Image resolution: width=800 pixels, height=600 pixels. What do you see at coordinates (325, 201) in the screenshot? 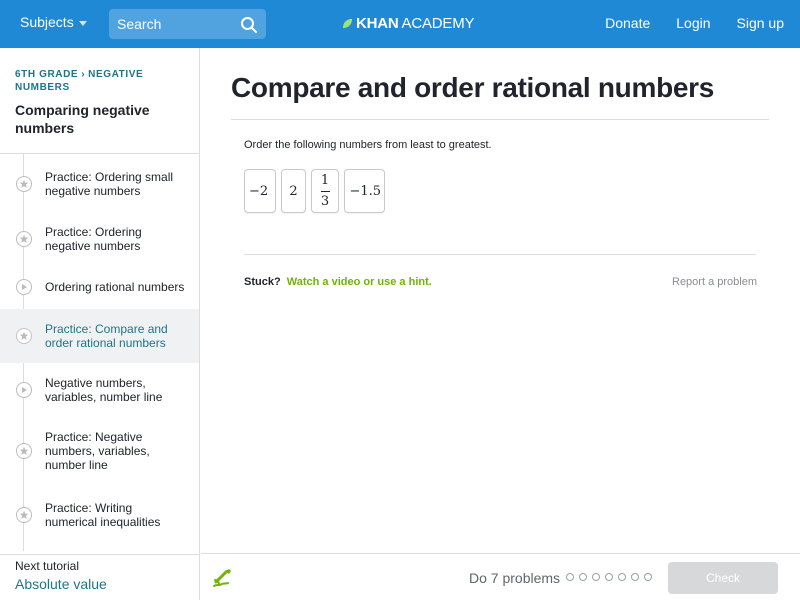
I see `fraction-denominator: 3` at bounding box center [325, 201].